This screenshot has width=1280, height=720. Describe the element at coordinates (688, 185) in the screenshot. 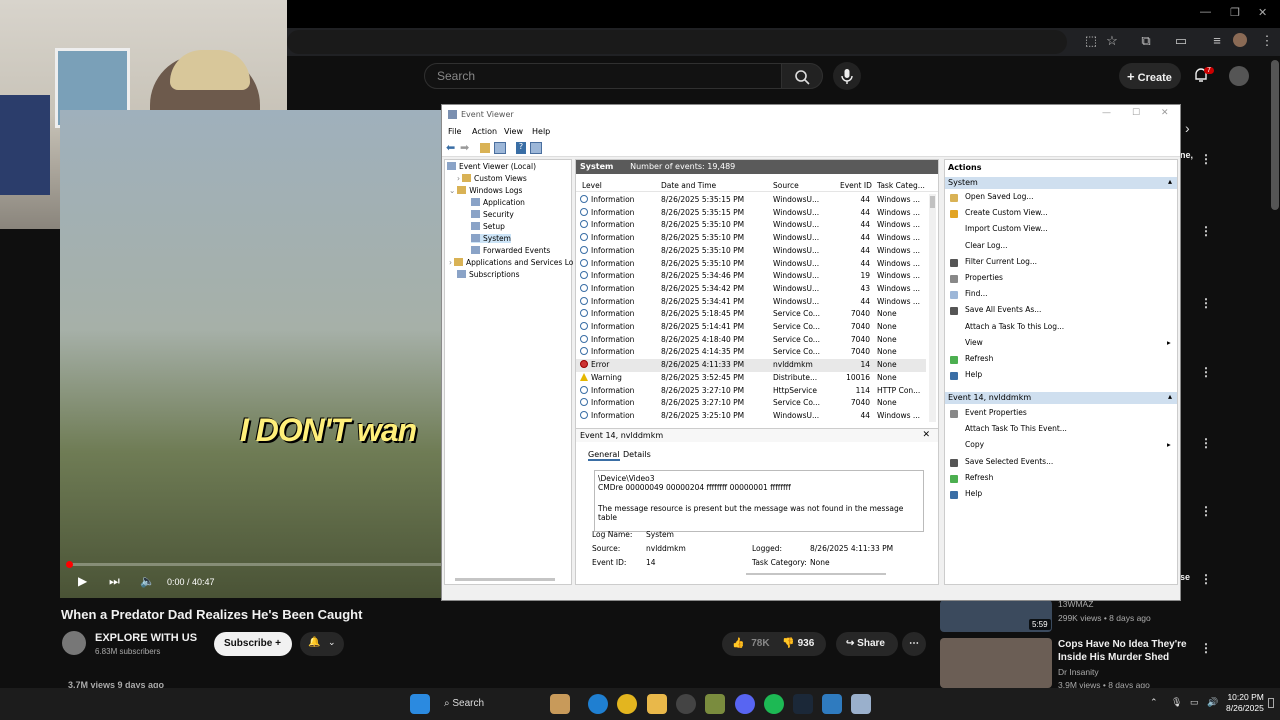

I see `col-date: Date and Time` at that location.